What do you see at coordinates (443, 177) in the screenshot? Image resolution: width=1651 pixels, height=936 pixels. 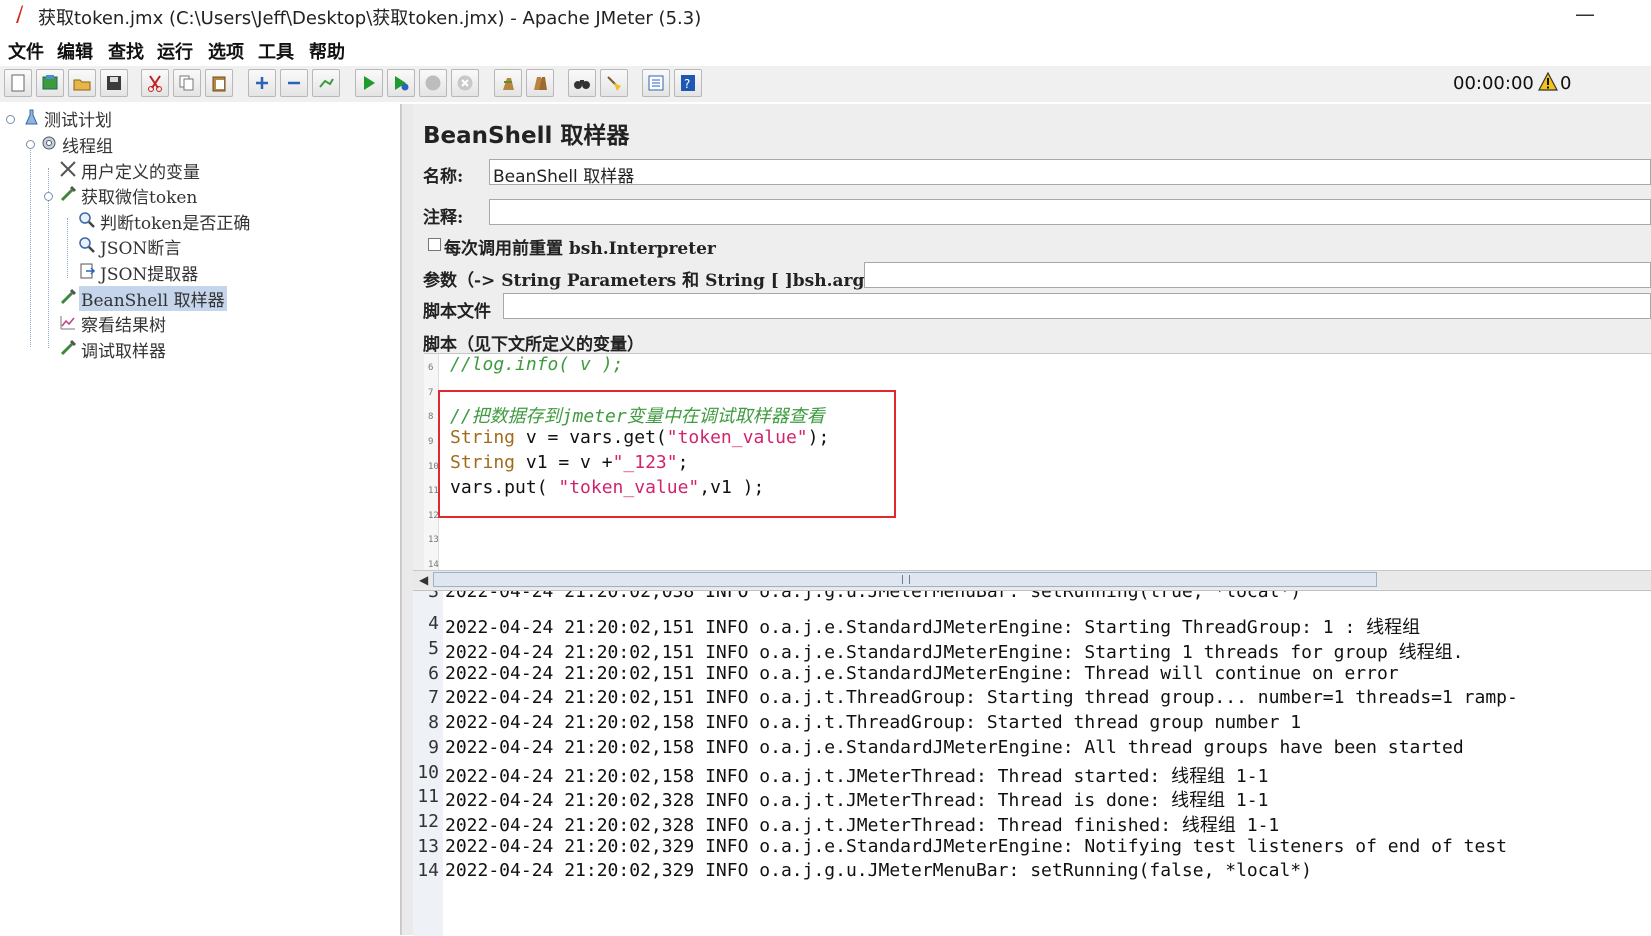 I see `name-label: 名称:` at bounding box center [443, 177].